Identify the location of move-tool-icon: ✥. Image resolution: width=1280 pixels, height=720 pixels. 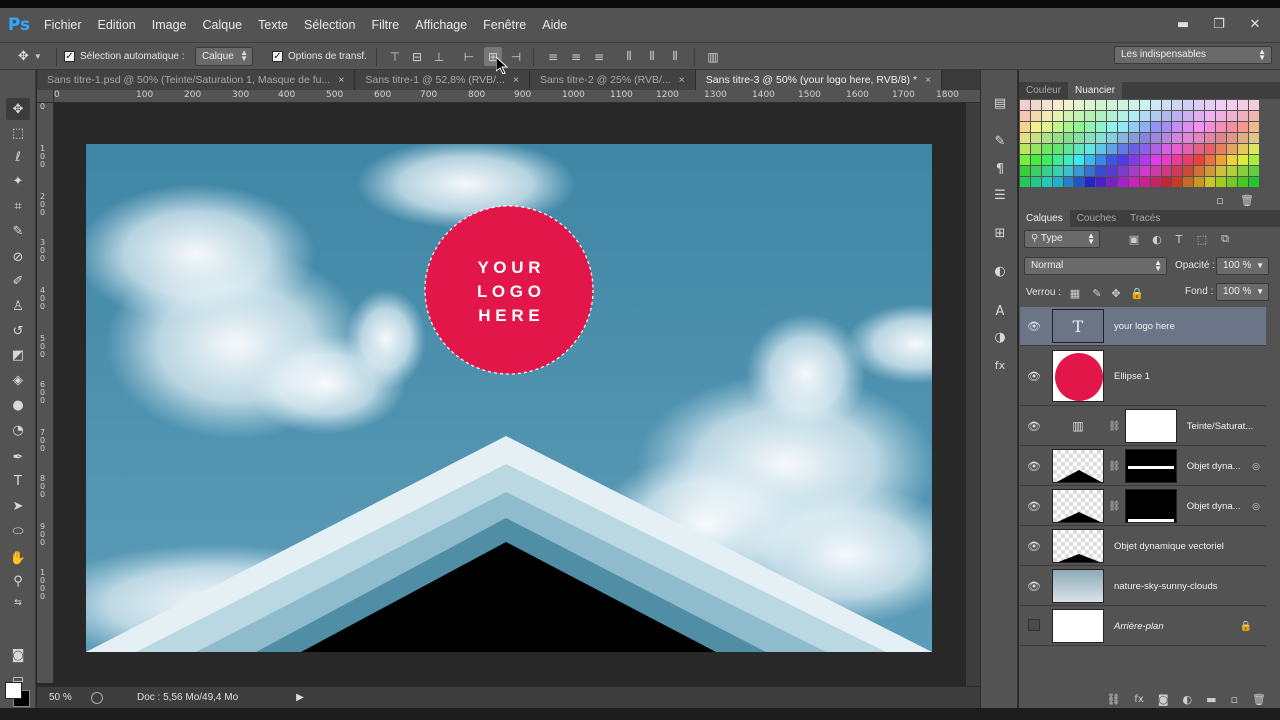
(18, 109).